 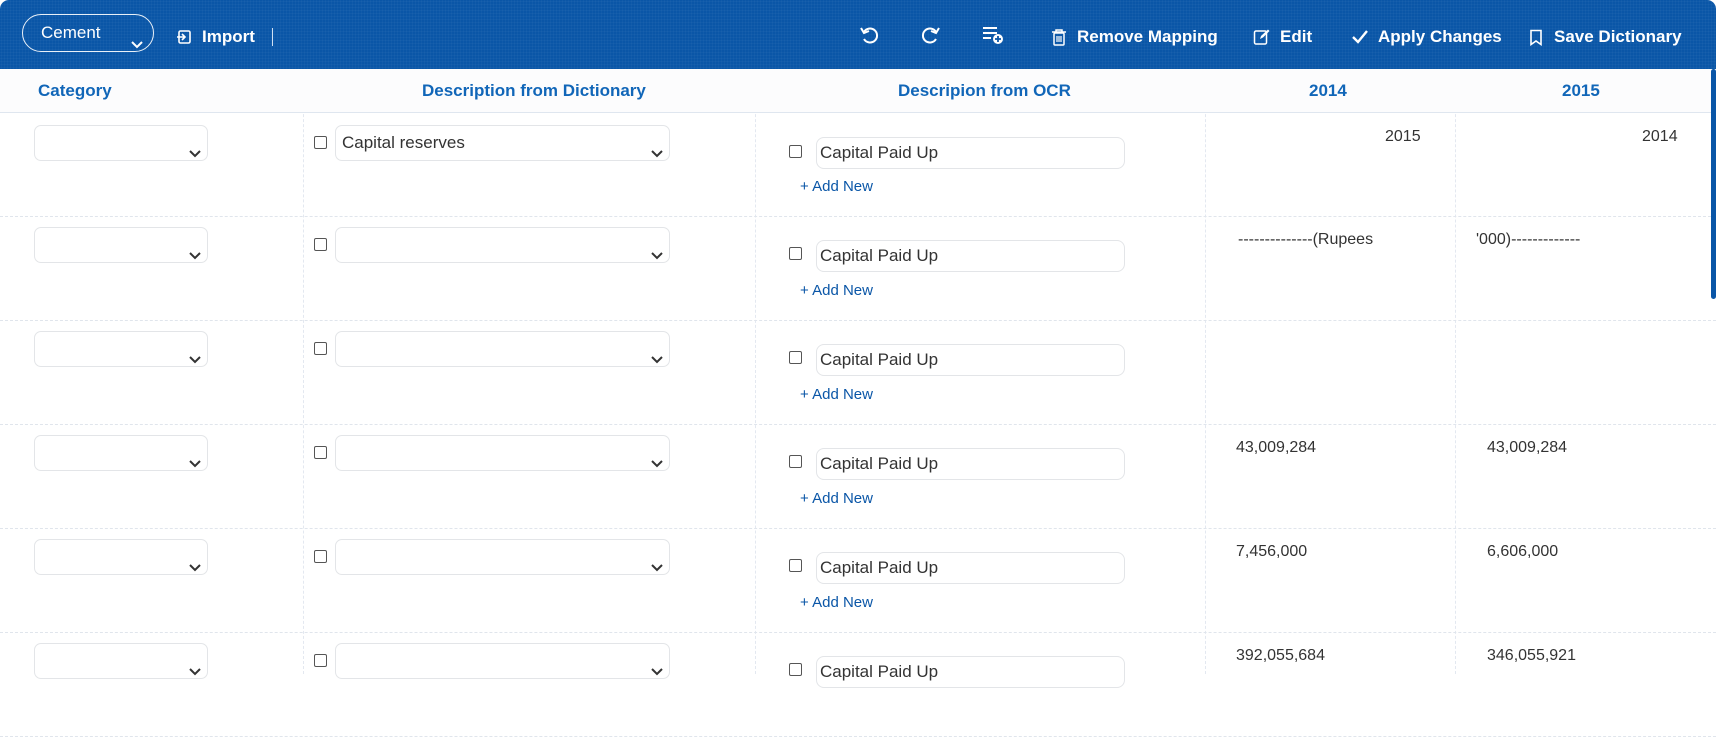 What do you see at coordinates (1523, 551) in the screenshot?
I see `value-2015: 6,606,000` at bounding box center [1523, 551].